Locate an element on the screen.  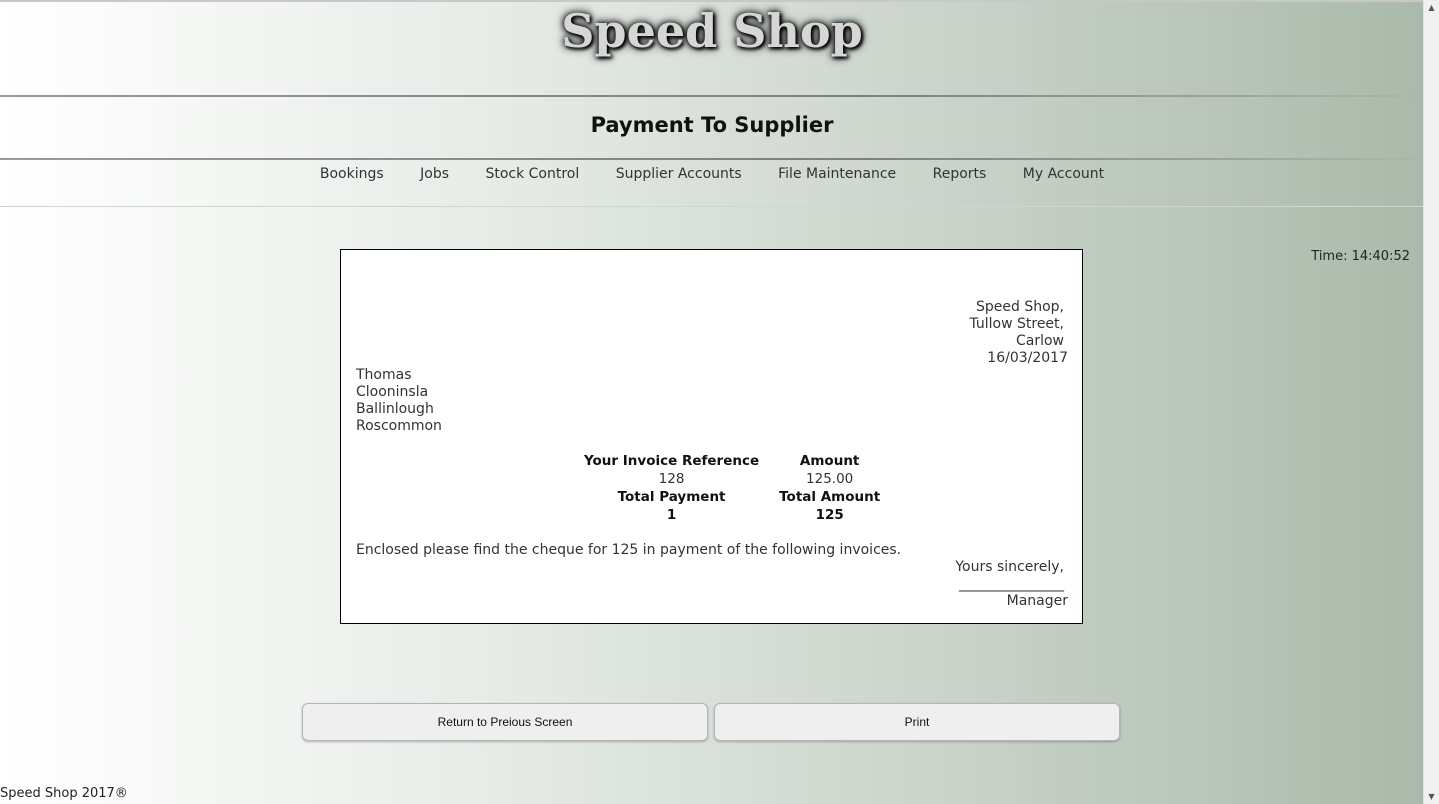
header-divider is located at coordinates (712, 96).